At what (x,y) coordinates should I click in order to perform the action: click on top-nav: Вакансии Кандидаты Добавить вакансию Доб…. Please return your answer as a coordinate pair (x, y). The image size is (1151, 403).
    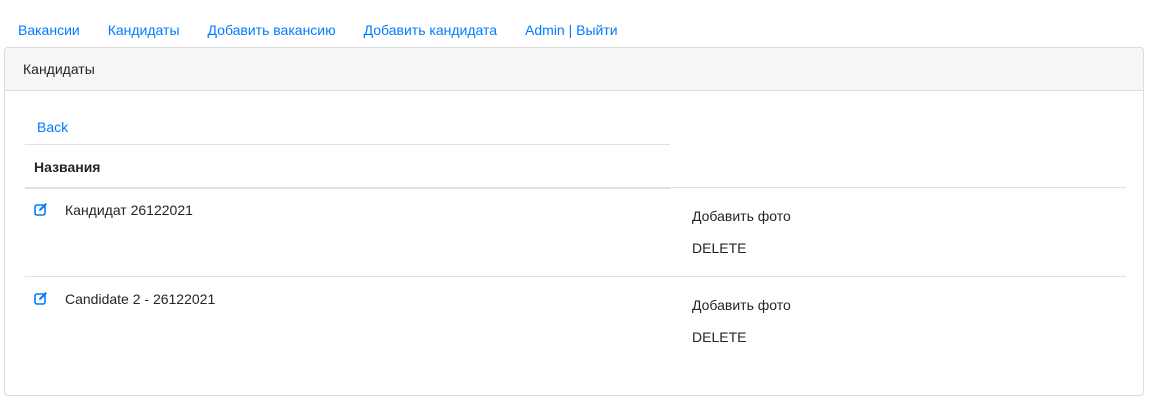
    Looking at the image, I should click on (318, 30).